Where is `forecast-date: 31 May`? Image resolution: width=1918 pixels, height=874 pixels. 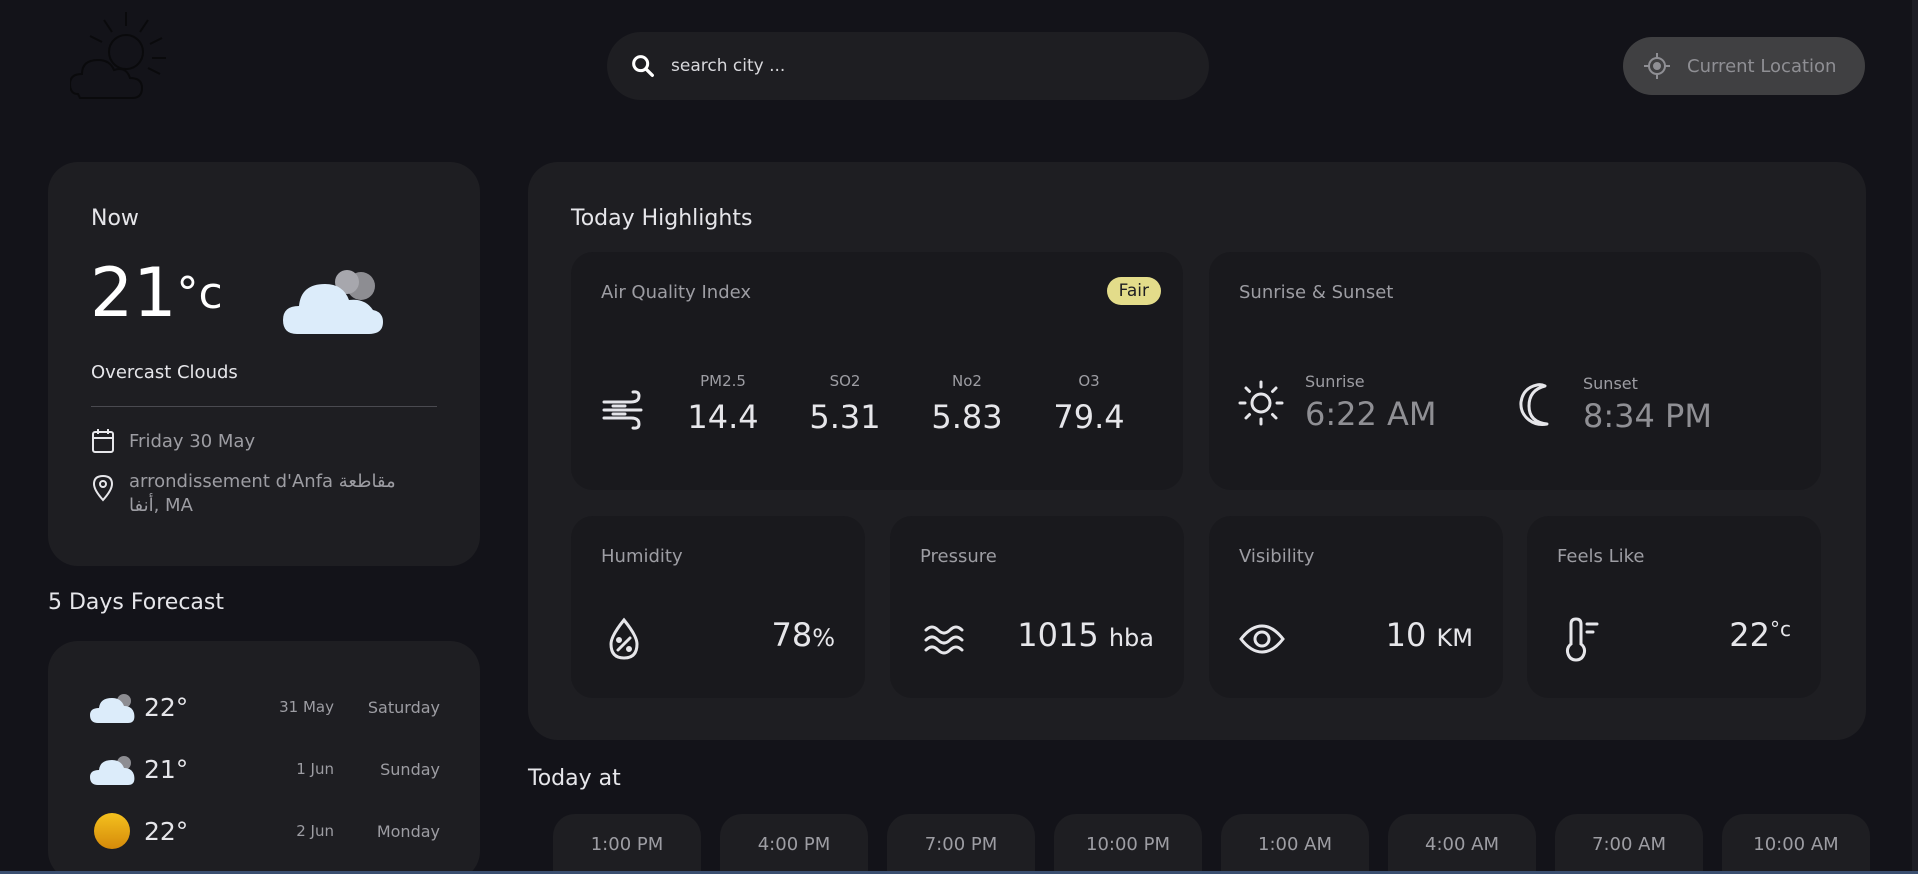 forecast-date: 31 May is located at coordinates (306, 707).